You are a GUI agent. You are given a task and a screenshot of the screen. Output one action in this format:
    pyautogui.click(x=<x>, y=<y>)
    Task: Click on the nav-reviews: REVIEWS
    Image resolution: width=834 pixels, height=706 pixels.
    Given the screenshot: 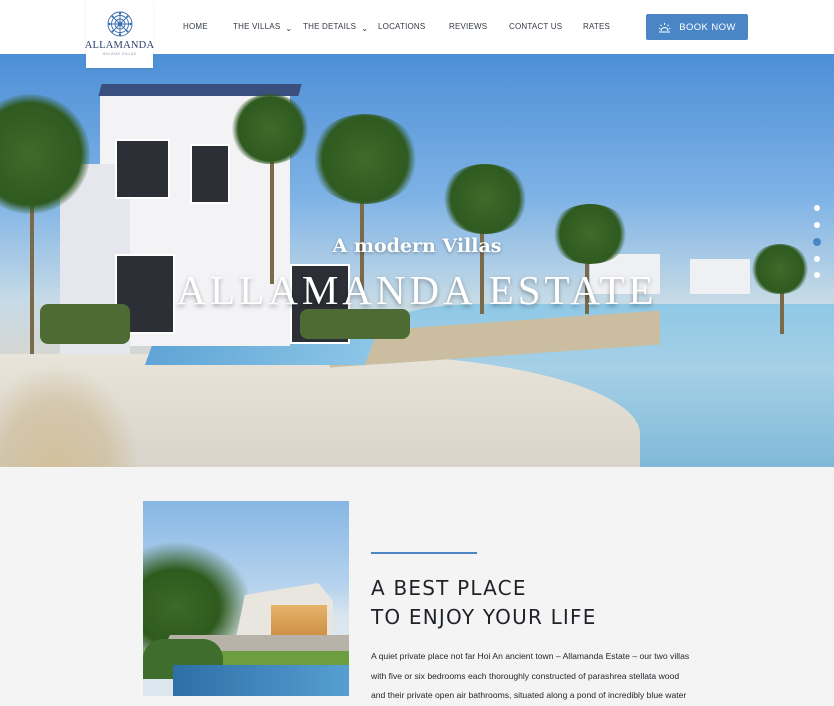 What is the action you would take?
    pyautogui.click(x=468, y=26)
    